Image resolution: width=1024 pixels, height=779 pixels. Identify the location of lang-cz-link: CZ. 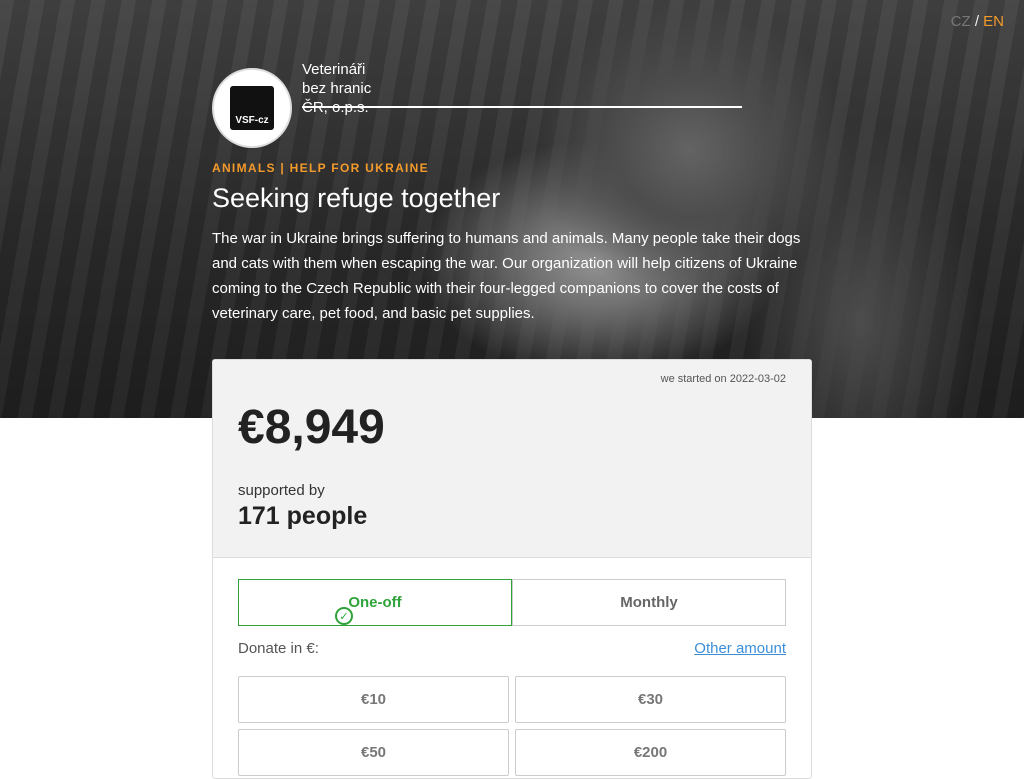
(961, 21).